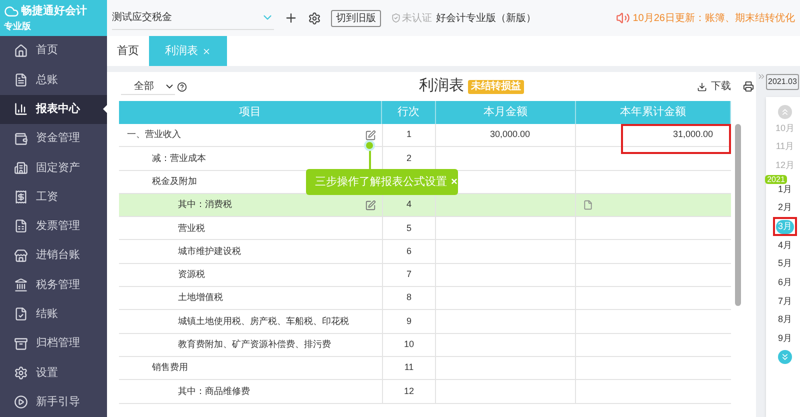 Image resolution: width=800 pixels, height=417 pixels. I want to click on guide-text: 三步操作了解报表公式设置, so click(381, 182).